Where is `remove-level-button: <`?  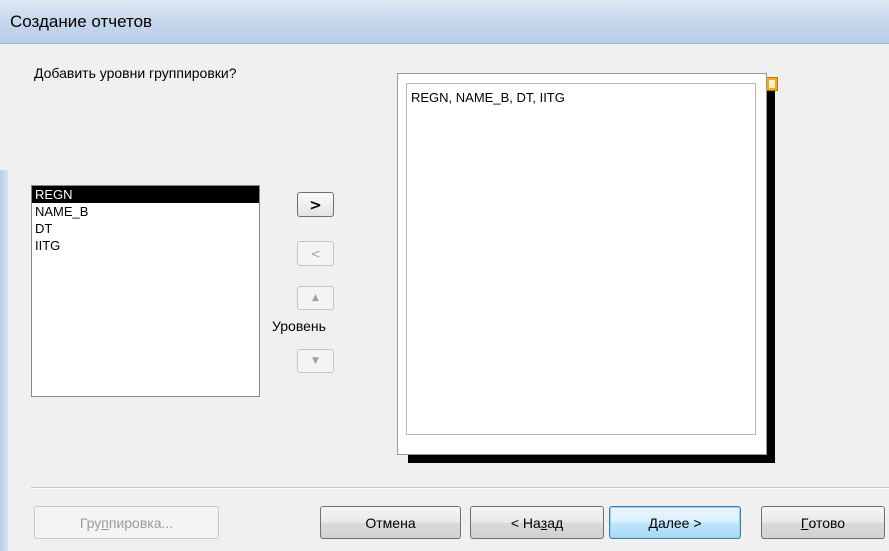
remove-level-button: < is located at coordinates (315, 253).